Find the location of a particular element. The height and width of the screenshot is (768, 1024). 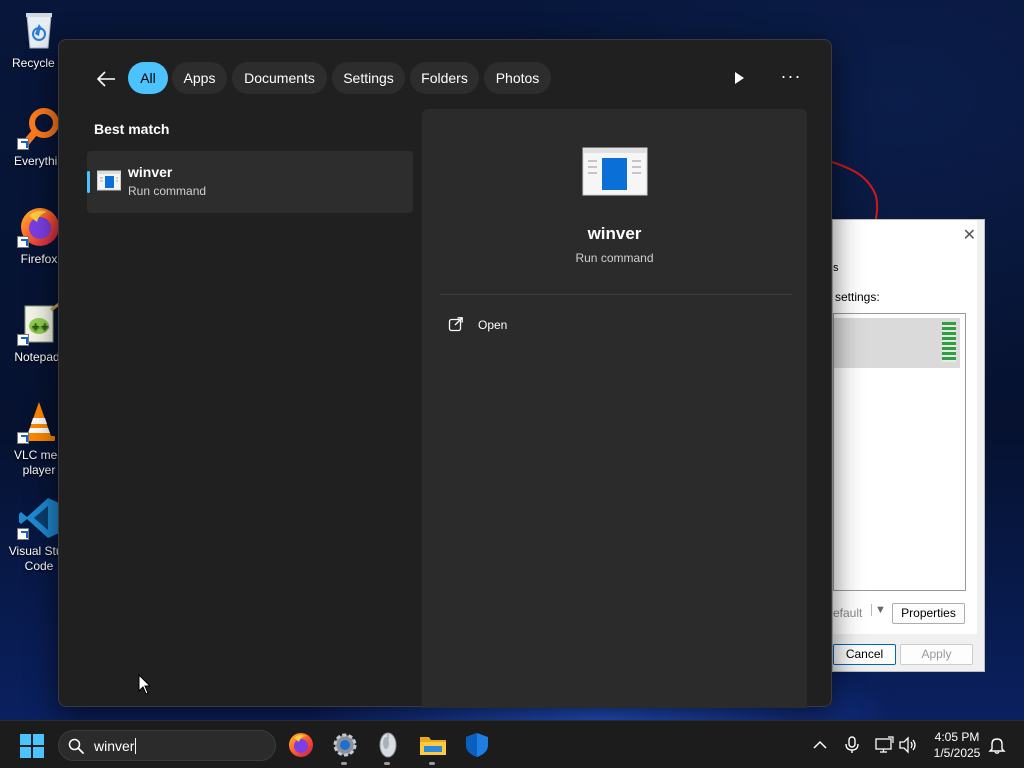

taskbar-app-windows-security is located at coordinates (477, 745).